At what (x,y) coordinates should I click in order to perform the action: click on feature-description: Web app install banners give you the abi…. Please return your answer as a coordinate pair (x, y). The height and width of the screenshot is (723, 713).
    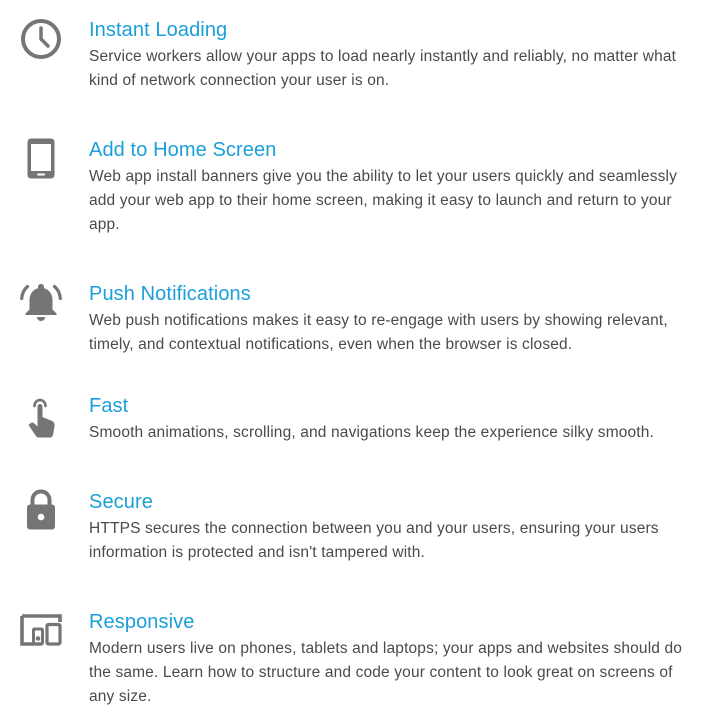
    Looking at the image, I should click on (383, 200).